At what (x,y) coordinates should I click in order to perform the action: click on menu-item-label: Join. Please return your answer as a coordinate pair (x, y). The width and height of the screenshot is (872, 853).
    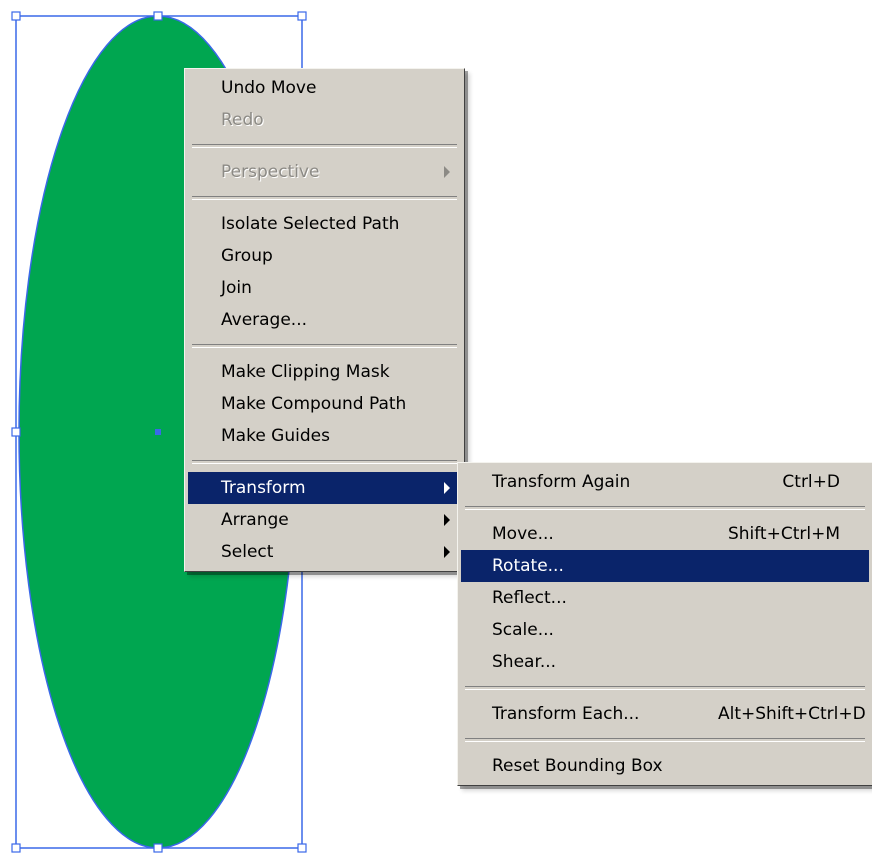
    Looking at the image, I should click on (236, 288).